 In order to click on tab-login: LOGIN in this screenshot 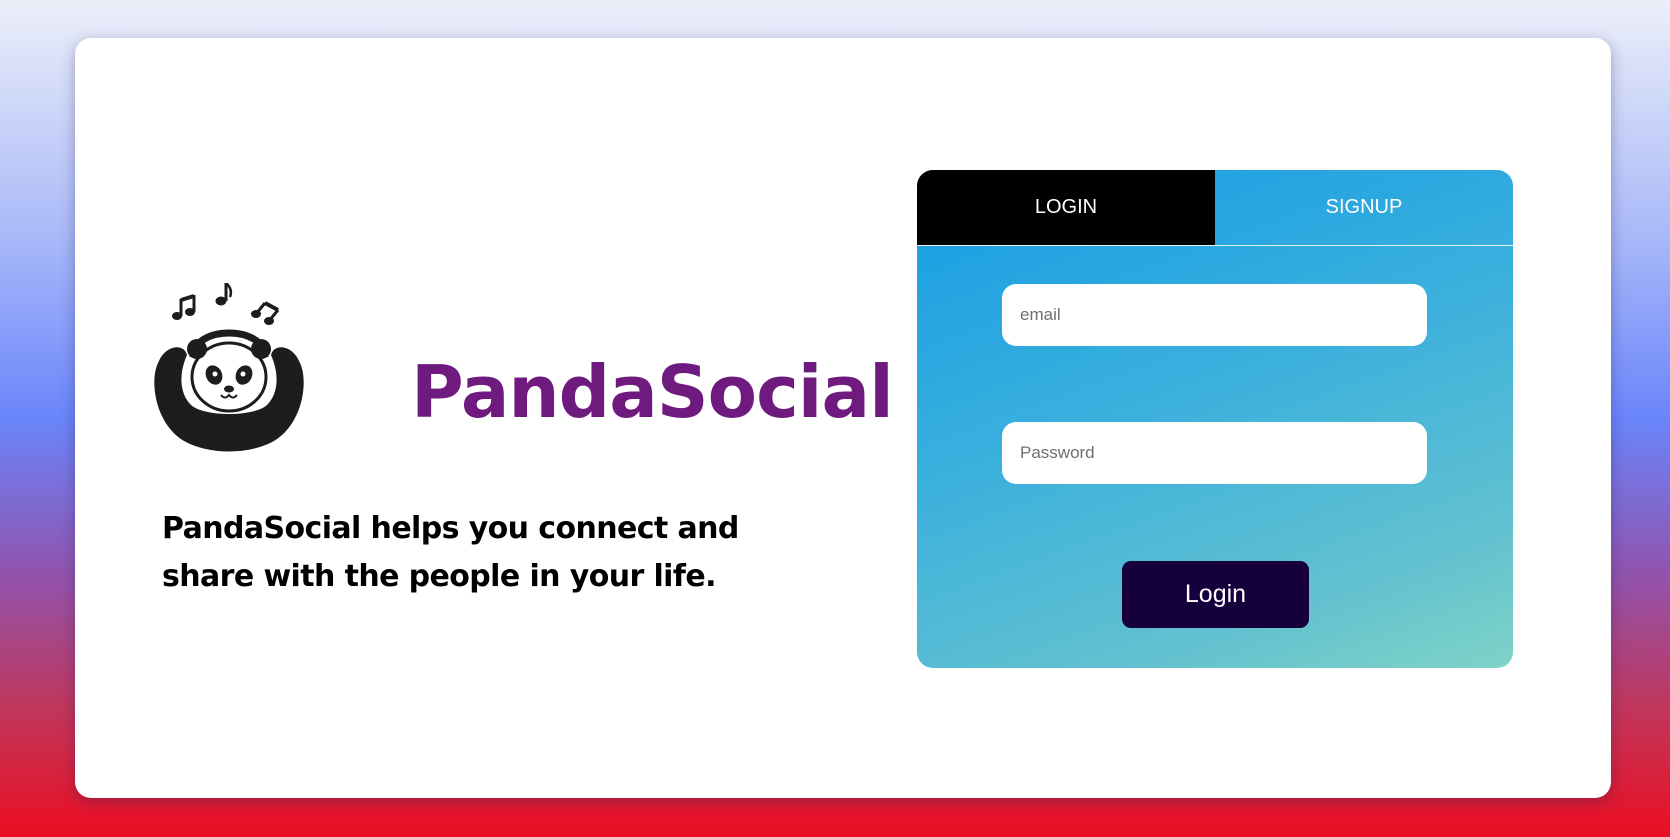, I will do `click(1066, 207)`.